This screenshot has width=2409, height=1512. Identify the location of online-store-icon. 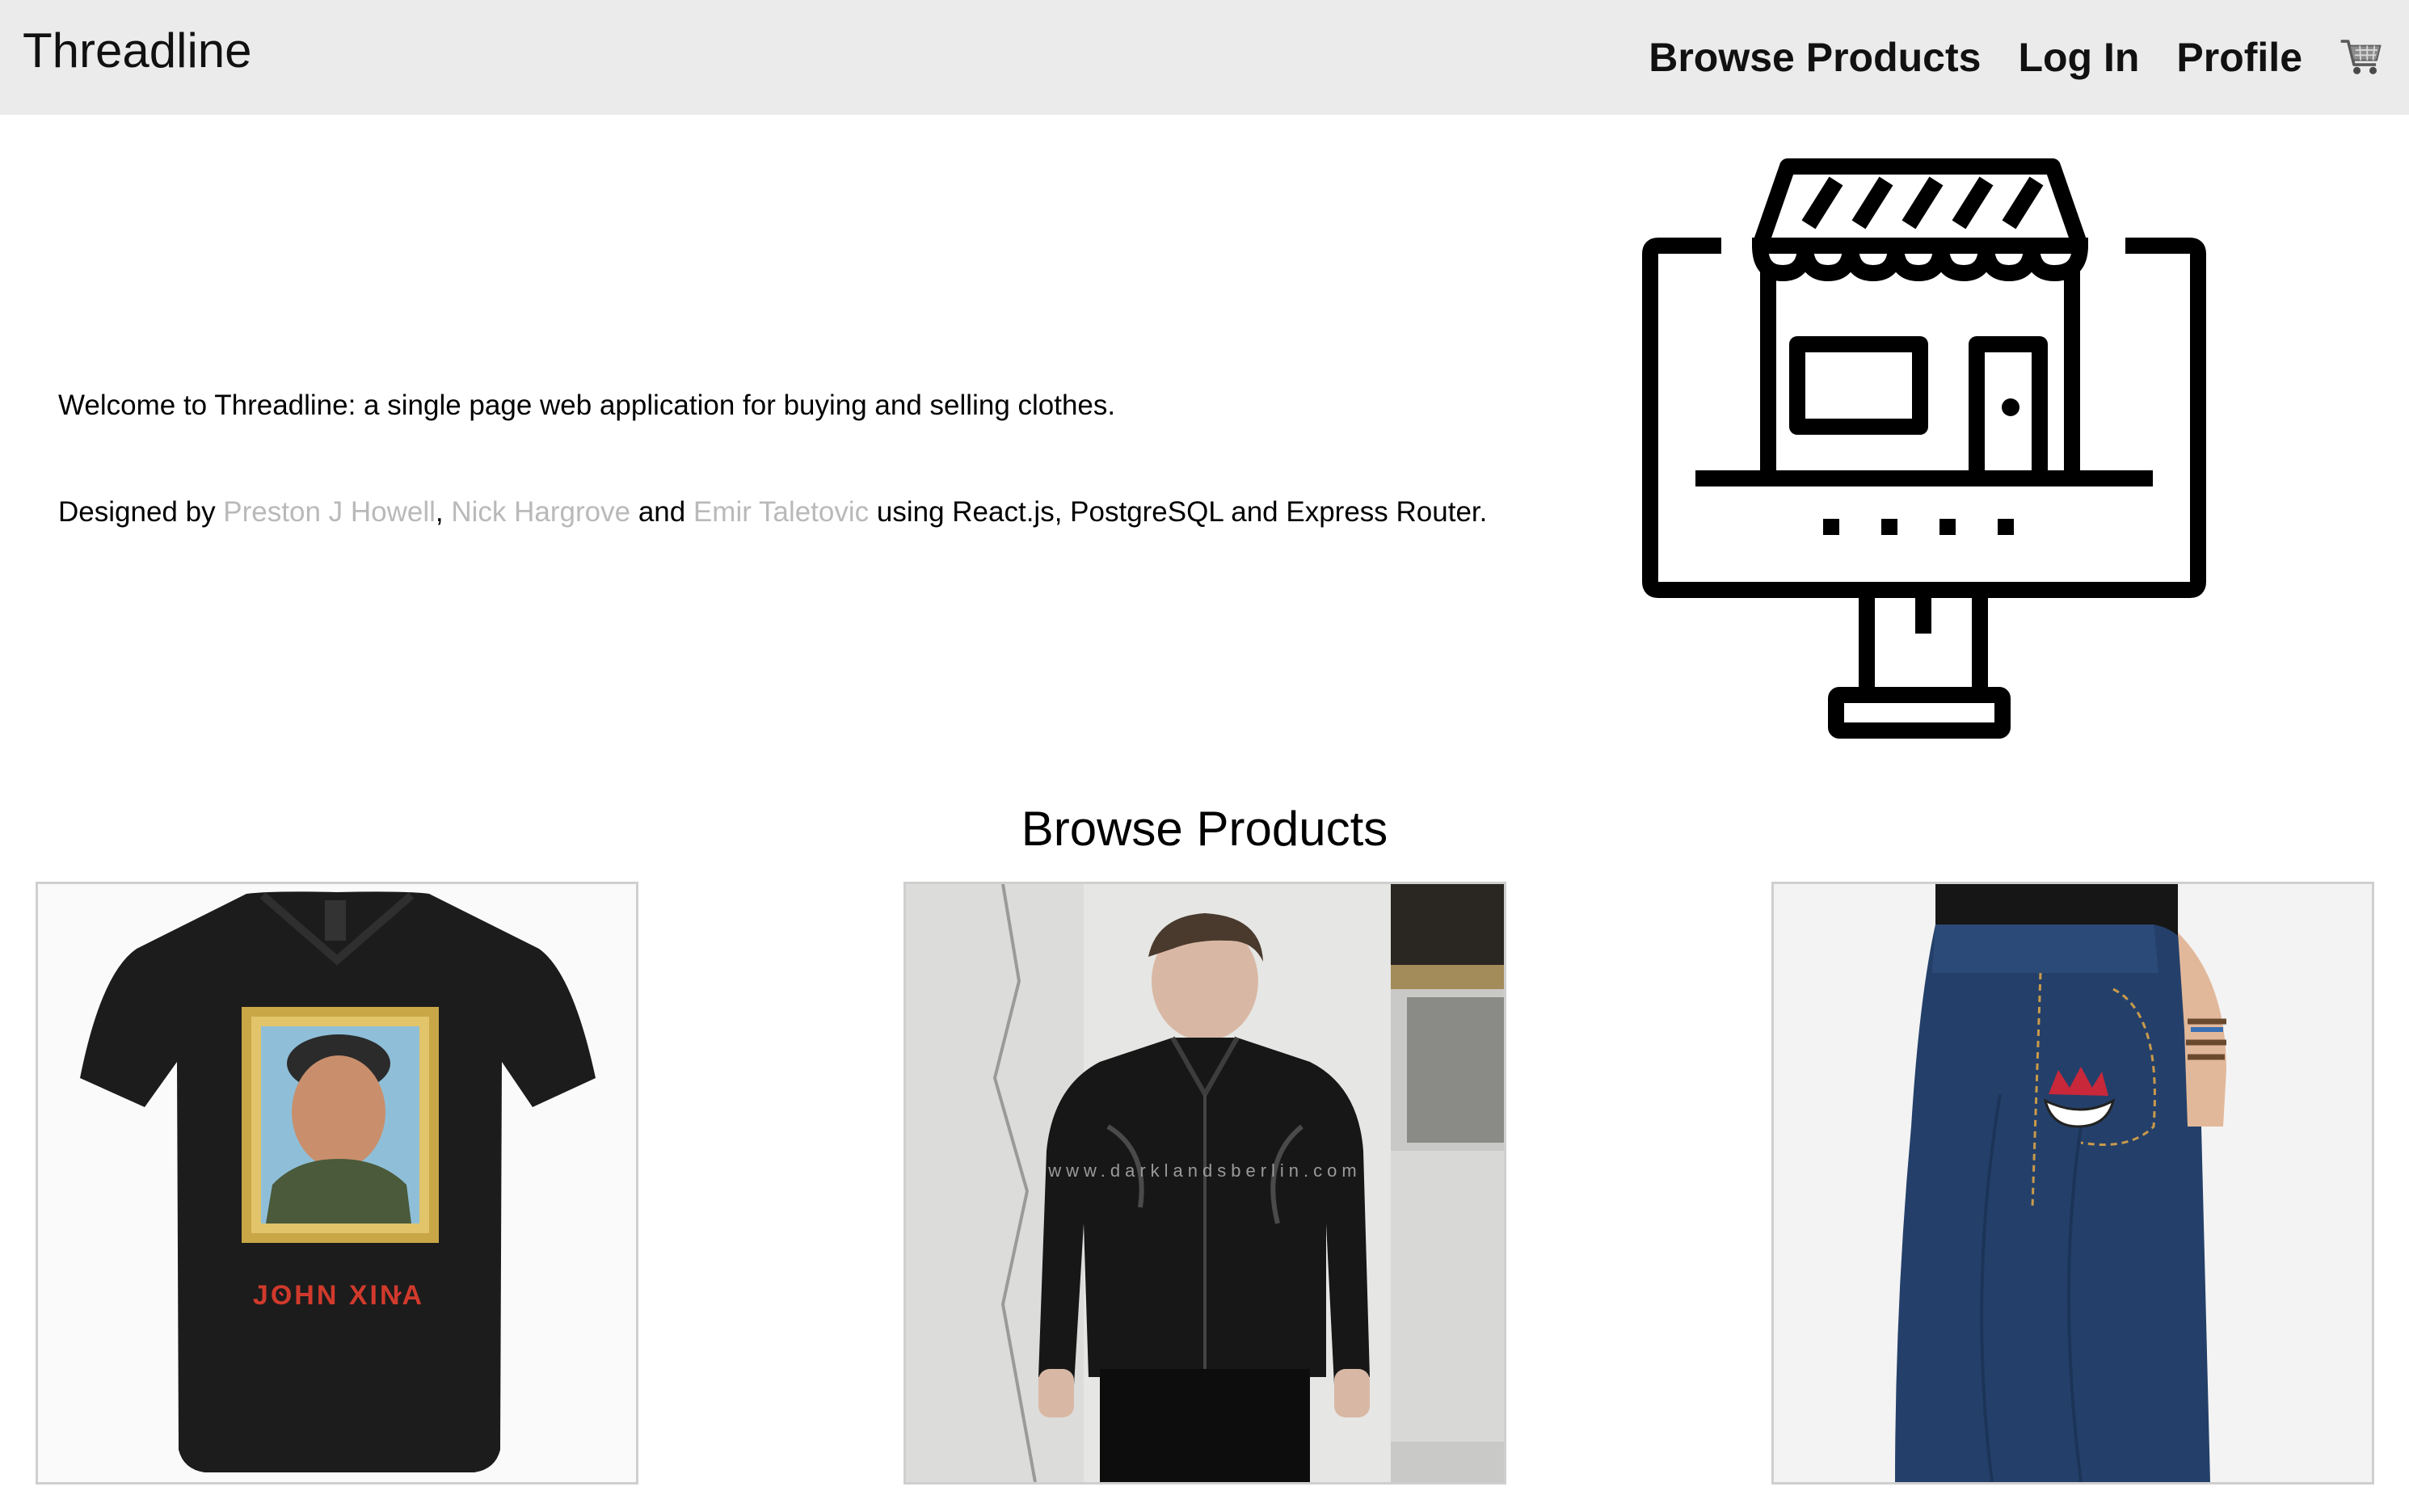
(1923, 454).